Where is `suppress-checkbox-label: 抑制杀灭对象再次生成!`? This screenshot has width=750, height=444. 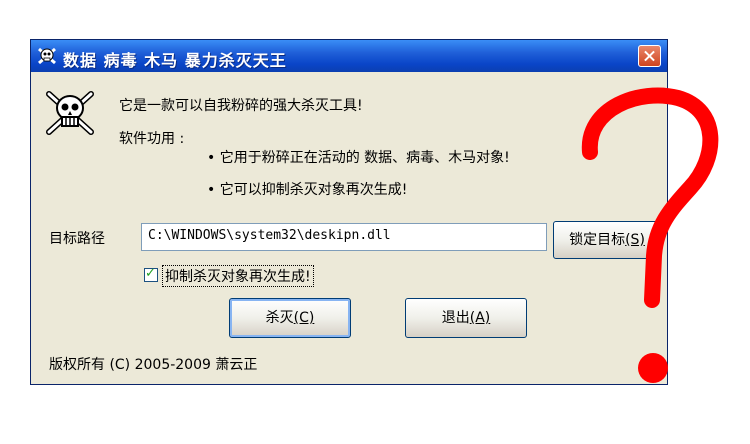
suppress-checkbox-label: 抑制杀灭对象再次生成! is located at coordinates (238, 276).